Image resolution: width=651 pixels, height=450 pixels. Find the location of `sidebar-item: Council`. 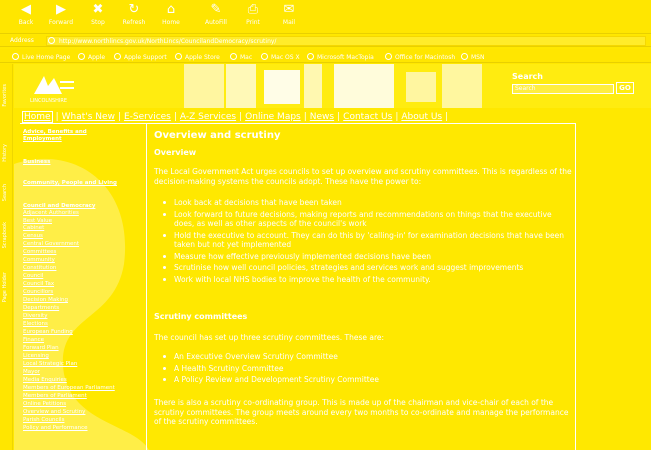

sidebar-item: Council is located at coordinates (33, 276).